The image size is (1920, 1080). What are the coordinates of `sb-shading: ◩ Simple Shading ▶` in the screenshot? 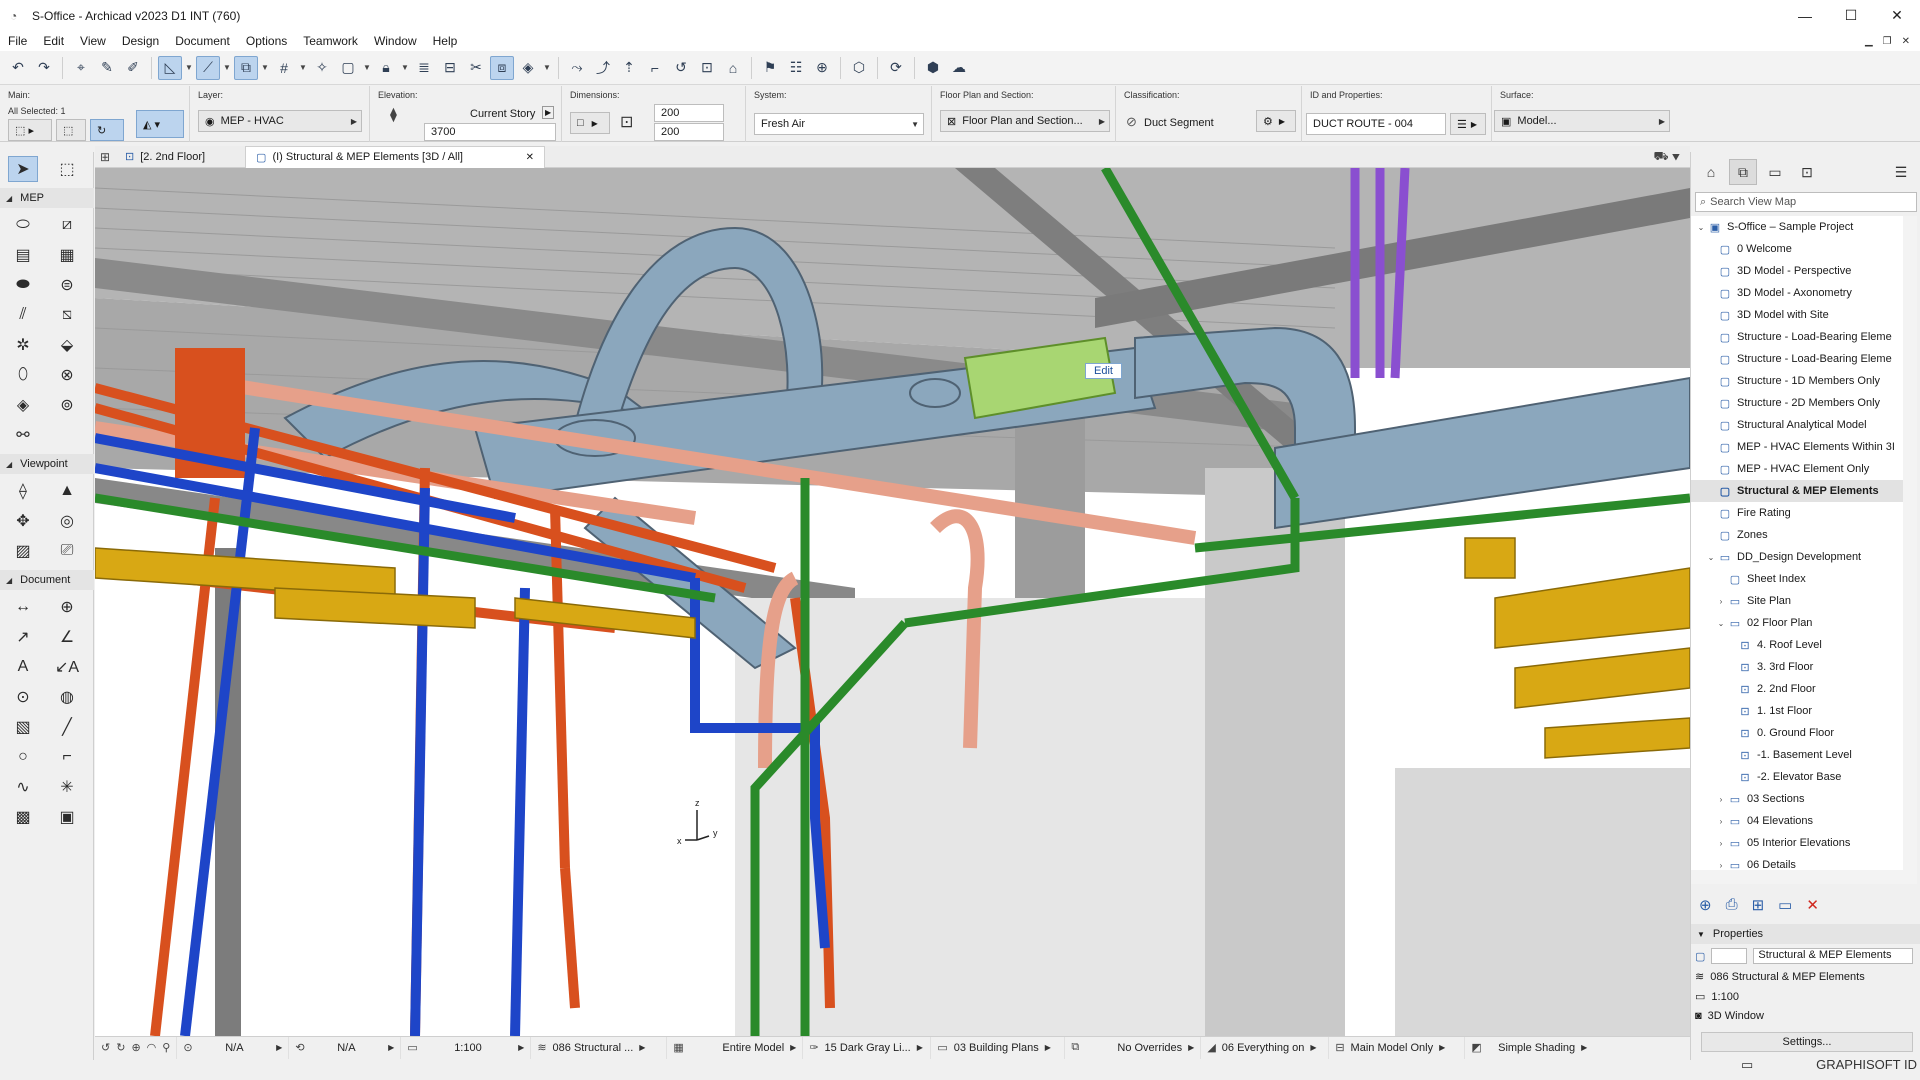 It's located at (1529, 1048).